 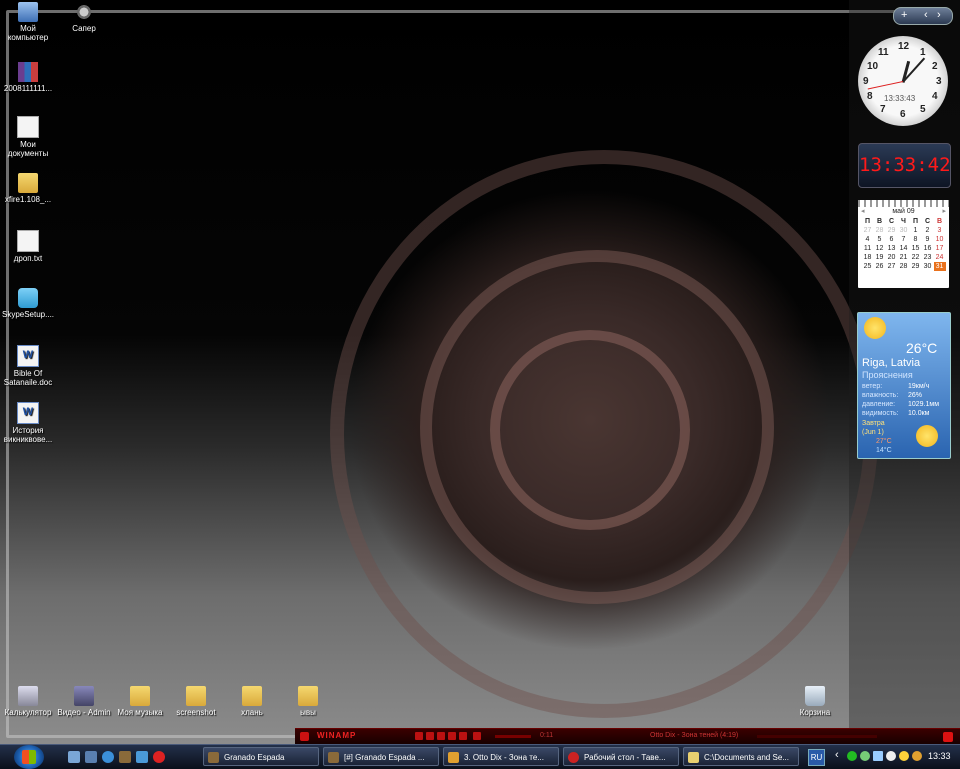 What do you see at coordinates (880, 266) in the screenshot?
I see `calendar-day: 26` at bounding box center [880, 266].